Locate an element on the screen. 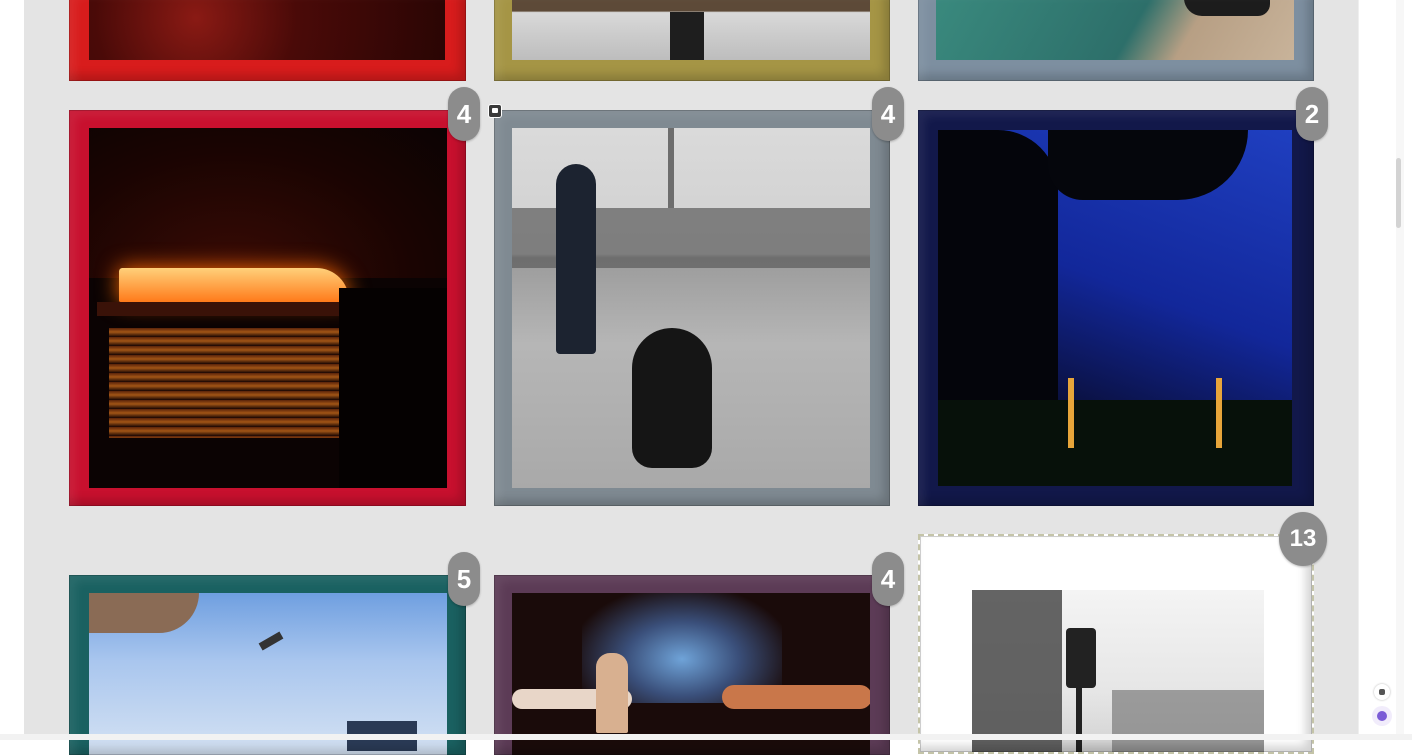 The width and height of the screenshot is (1412, 755). photo-count-badge: 5 is located at coordinates (464, 579).